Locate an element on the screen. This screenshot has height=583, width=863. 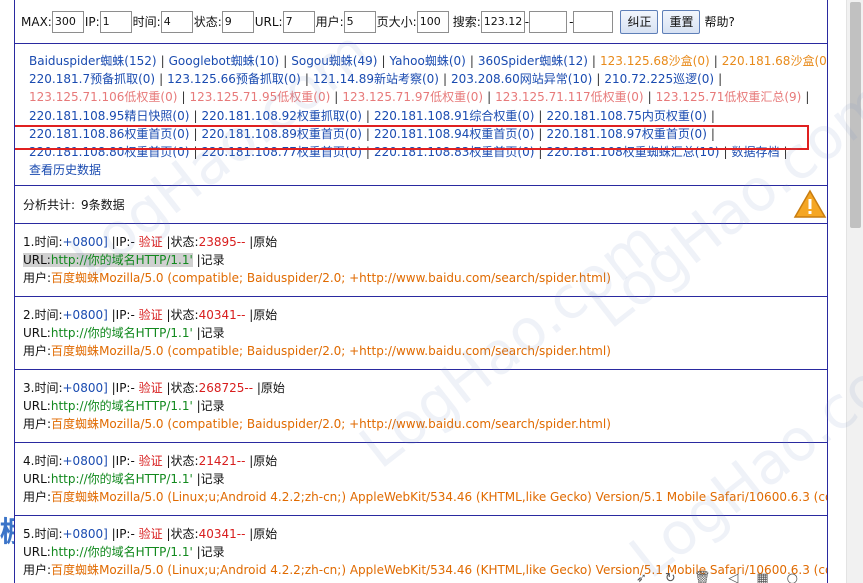
spider-link: Sogou蜘蛛(49) is located at coordinates (334, 61).